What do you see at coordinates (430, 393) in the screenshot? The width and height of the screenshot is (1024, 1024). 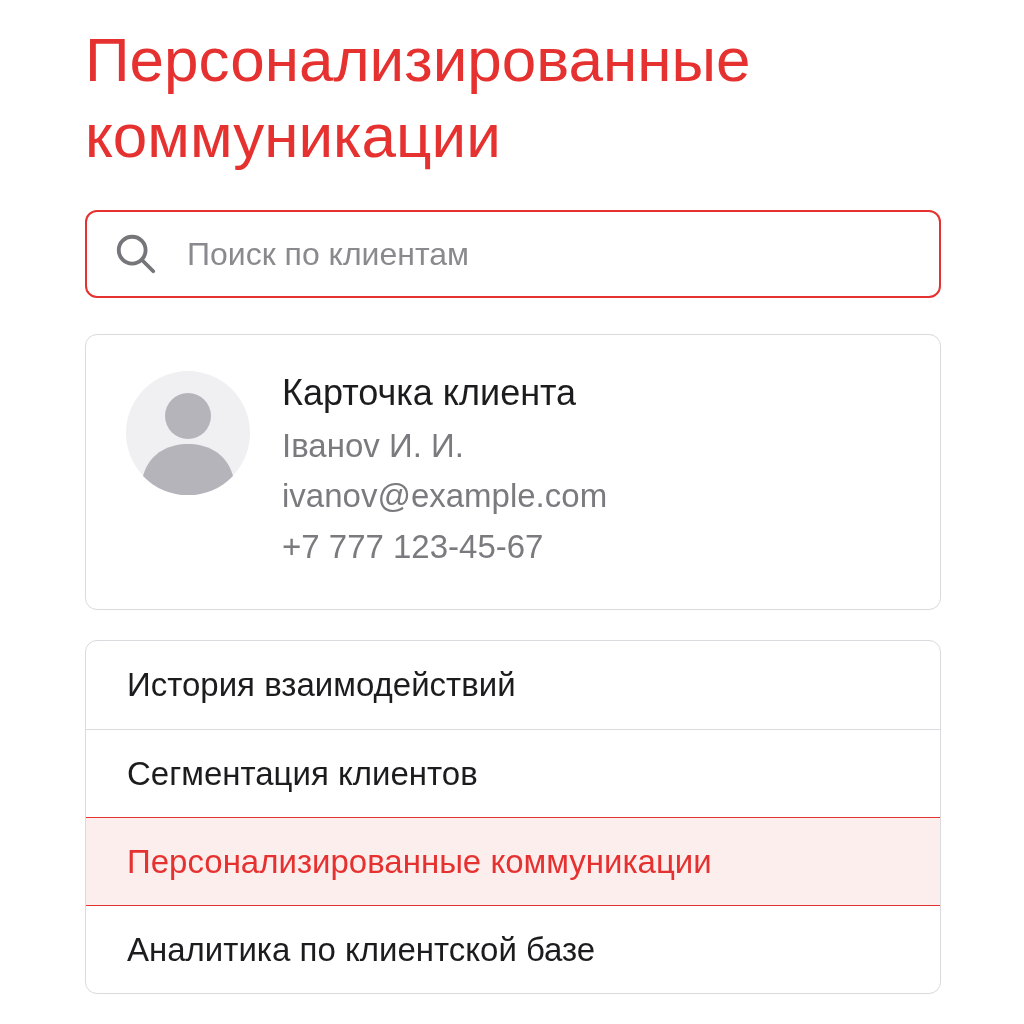 I see `card-heading: Карточка клиента` at bounding box center [430, 393].